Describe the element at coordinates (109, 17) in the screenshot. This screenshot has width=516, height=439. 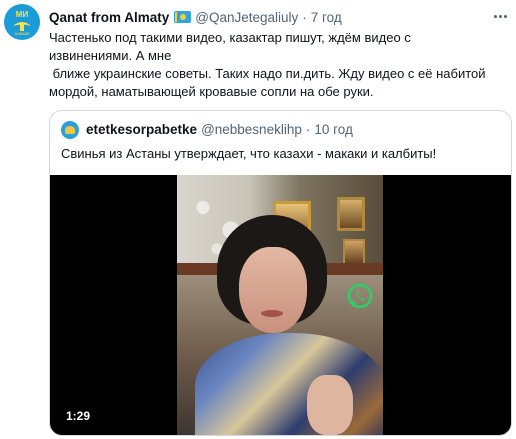
I see `display-name: Qanat from Almaty` at that location.